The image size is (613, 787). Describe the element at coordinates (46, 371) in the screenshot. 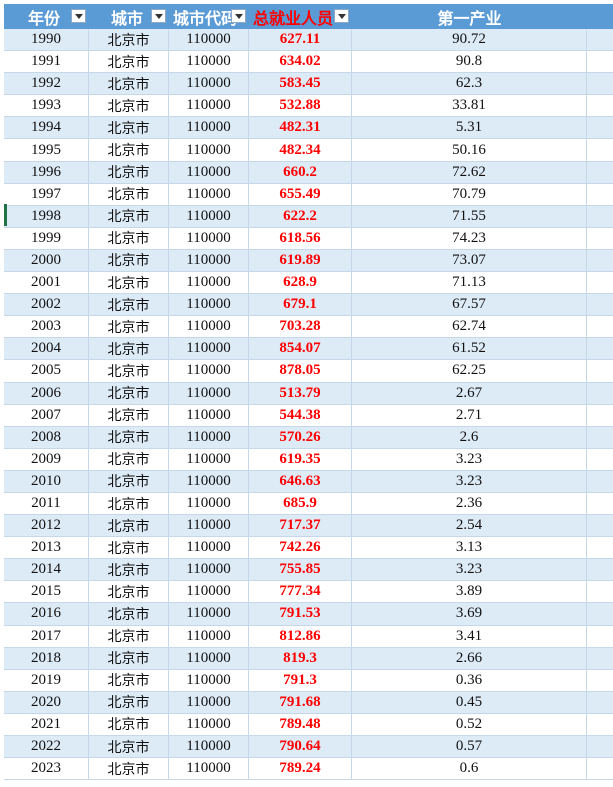

I see `cell-year: 2005` at that location.